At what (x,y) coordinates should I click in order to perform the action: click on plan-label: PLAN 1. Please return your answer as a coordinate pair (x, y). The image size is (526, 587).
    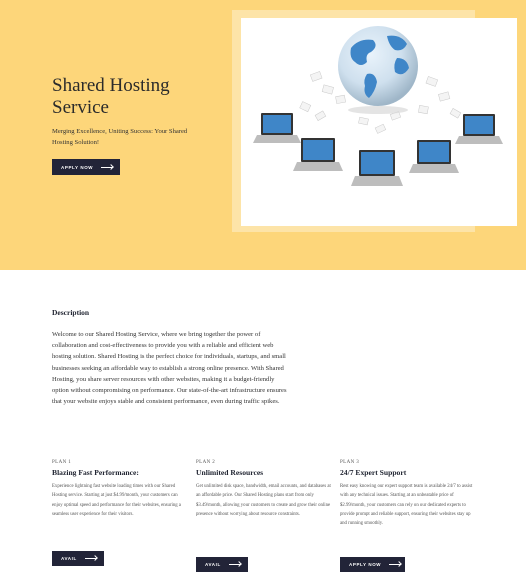
    Looking at the image, I should click on (62, 462).